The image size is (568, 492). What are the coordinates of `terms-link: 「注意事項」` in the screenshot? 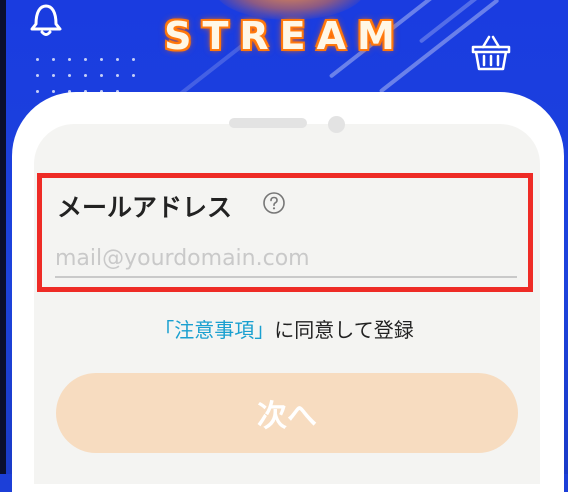 It's located at (214, 330).